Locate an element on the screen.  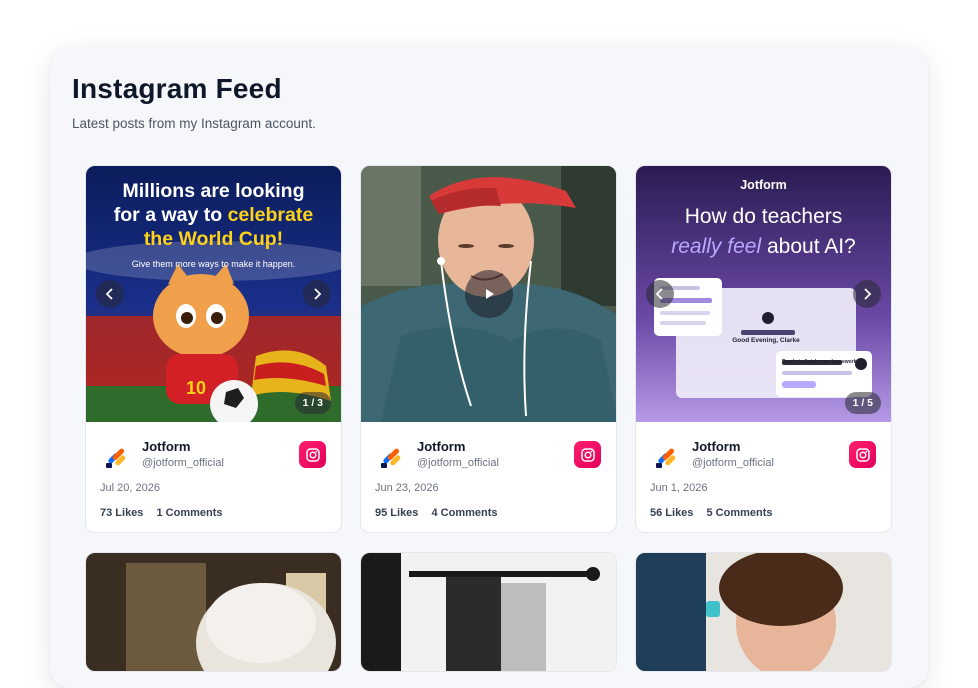
likes-count: 56 Likes is located at coordinates (672, 513).